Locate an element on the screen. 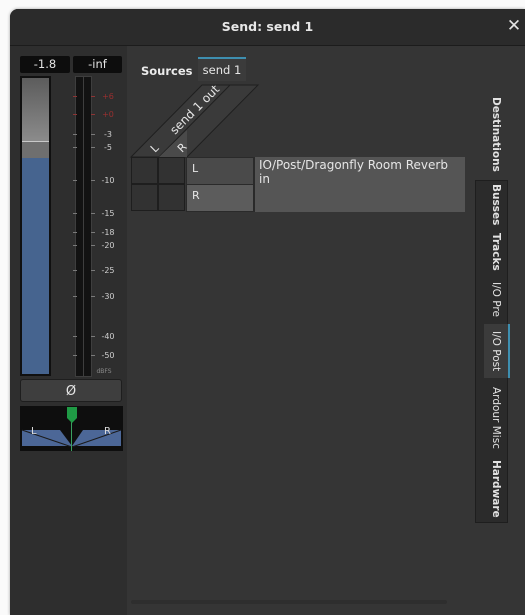  dest-channel-l: L is located at coordinates (220, 171).